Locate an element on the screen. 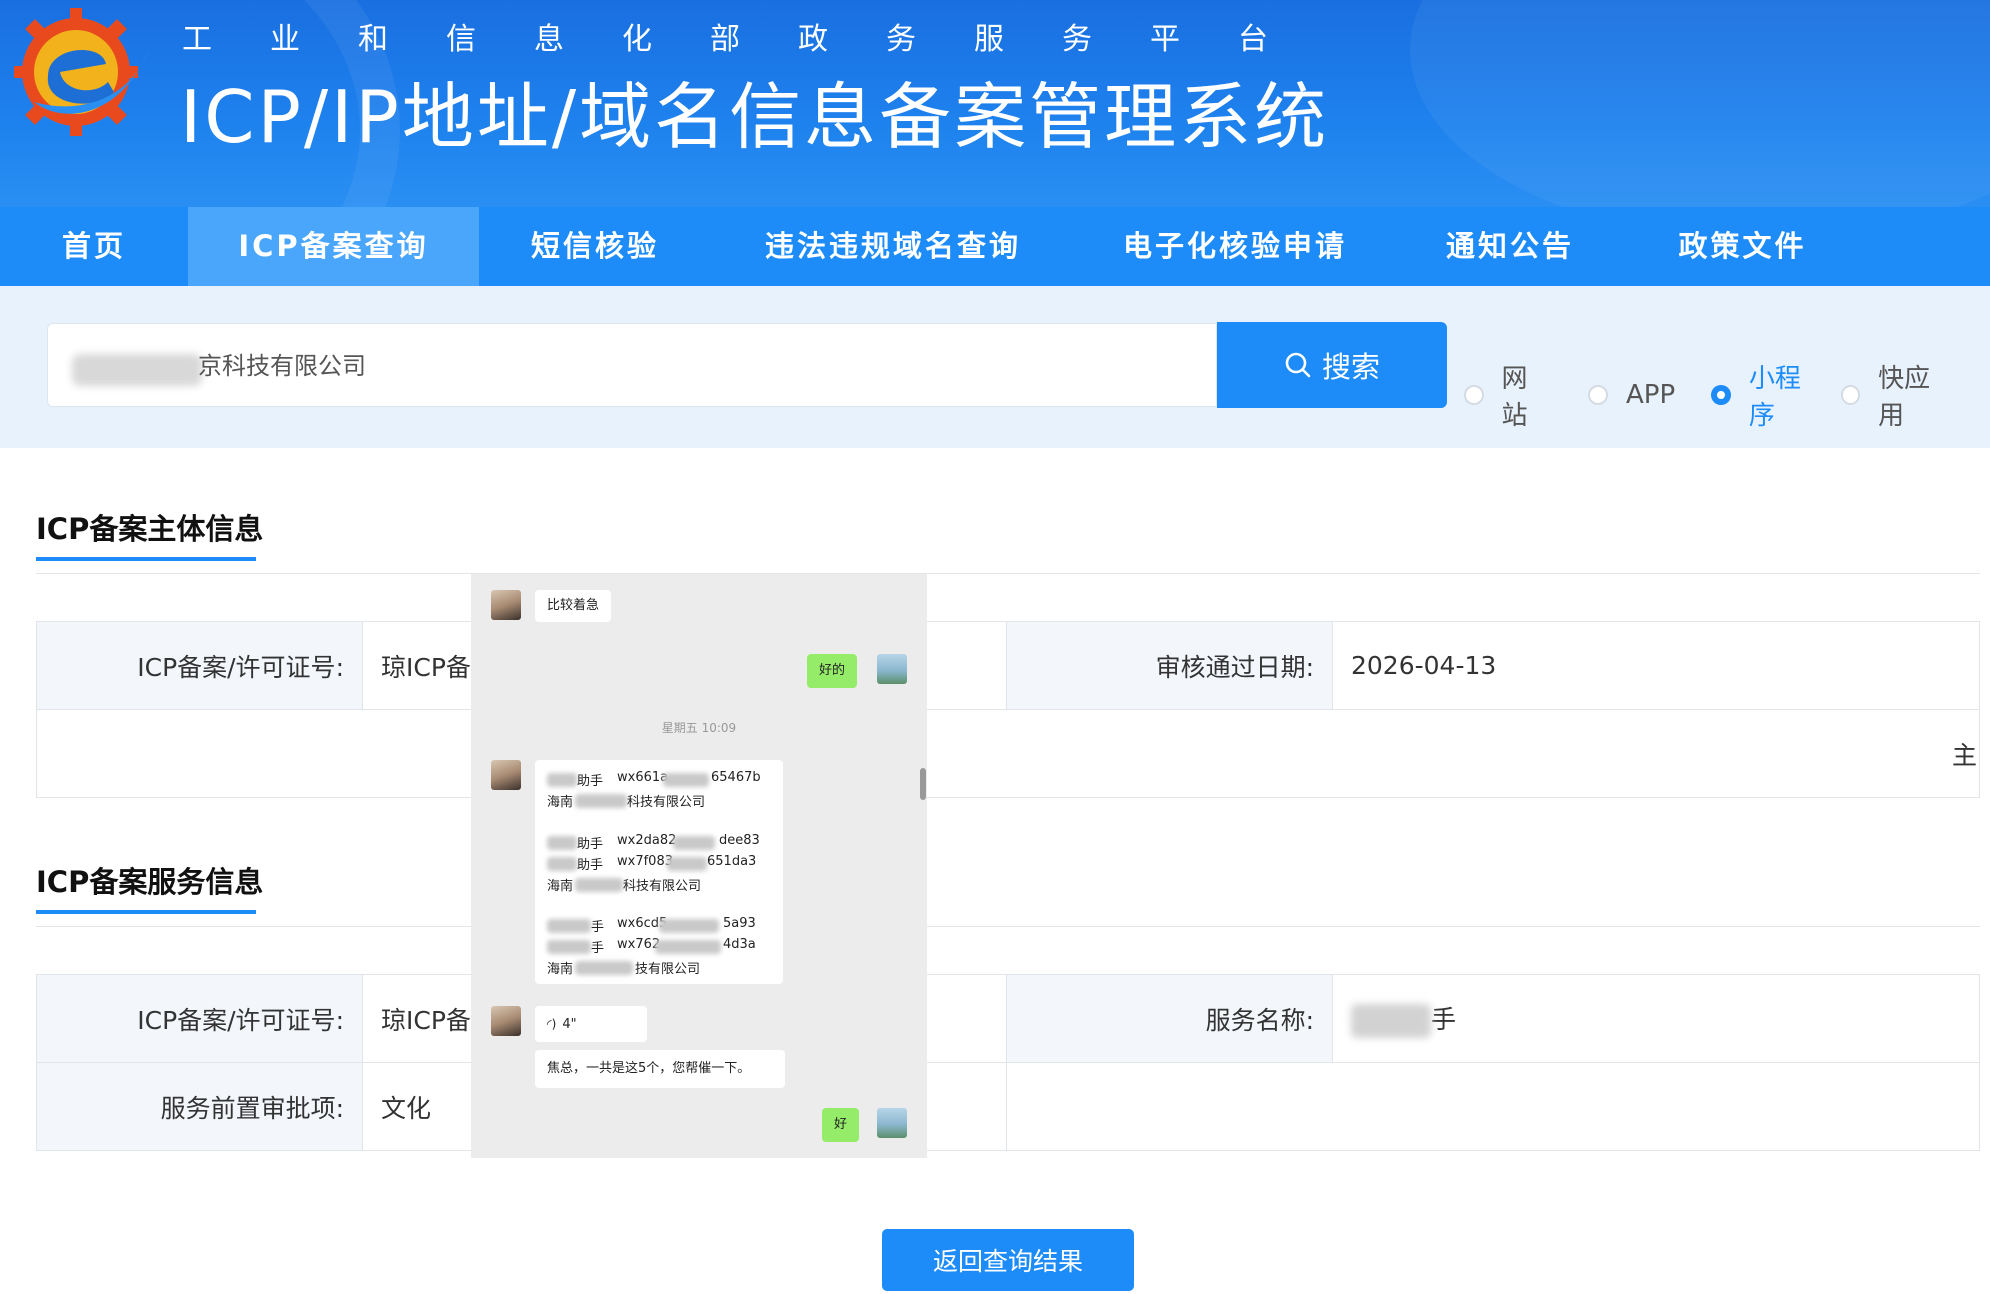 This screenshot has height=1294, width=1990. service-info-table: ICP备案/许可证号: 琼ICP备 服务名称: 手 服务前置审批项: 文化 is located at coordinates (1008, 1062).